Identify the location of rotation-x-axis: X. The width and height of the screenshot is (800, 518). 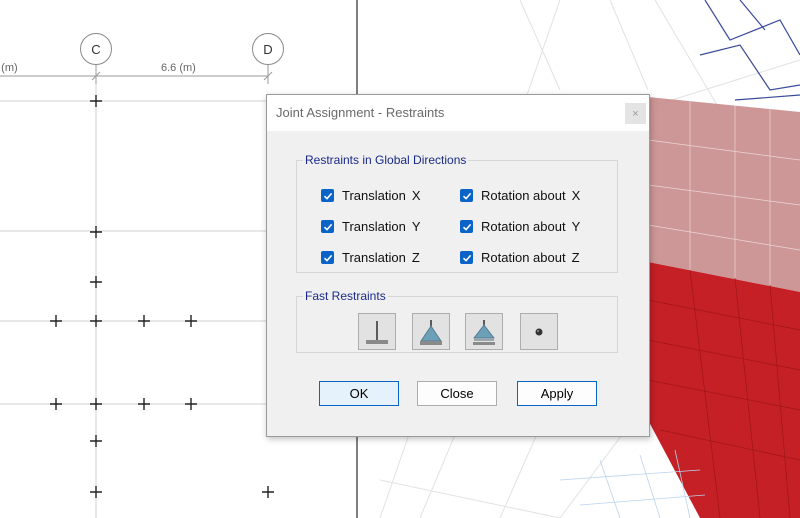
(576, 195).